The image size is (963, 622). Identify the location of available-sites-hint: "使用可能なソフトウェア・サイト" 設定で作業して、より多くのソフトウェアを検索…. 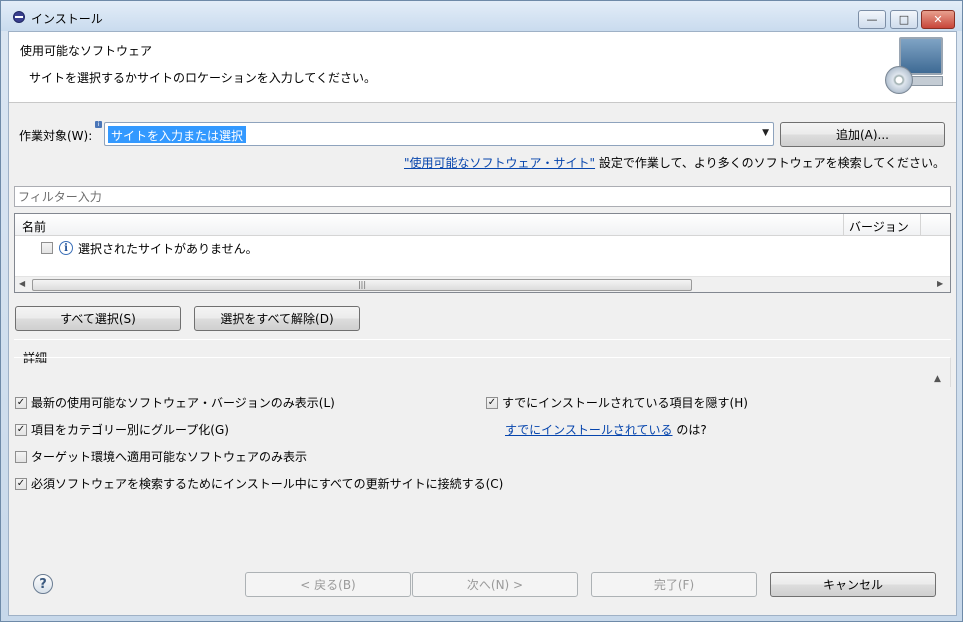
(674, 162).